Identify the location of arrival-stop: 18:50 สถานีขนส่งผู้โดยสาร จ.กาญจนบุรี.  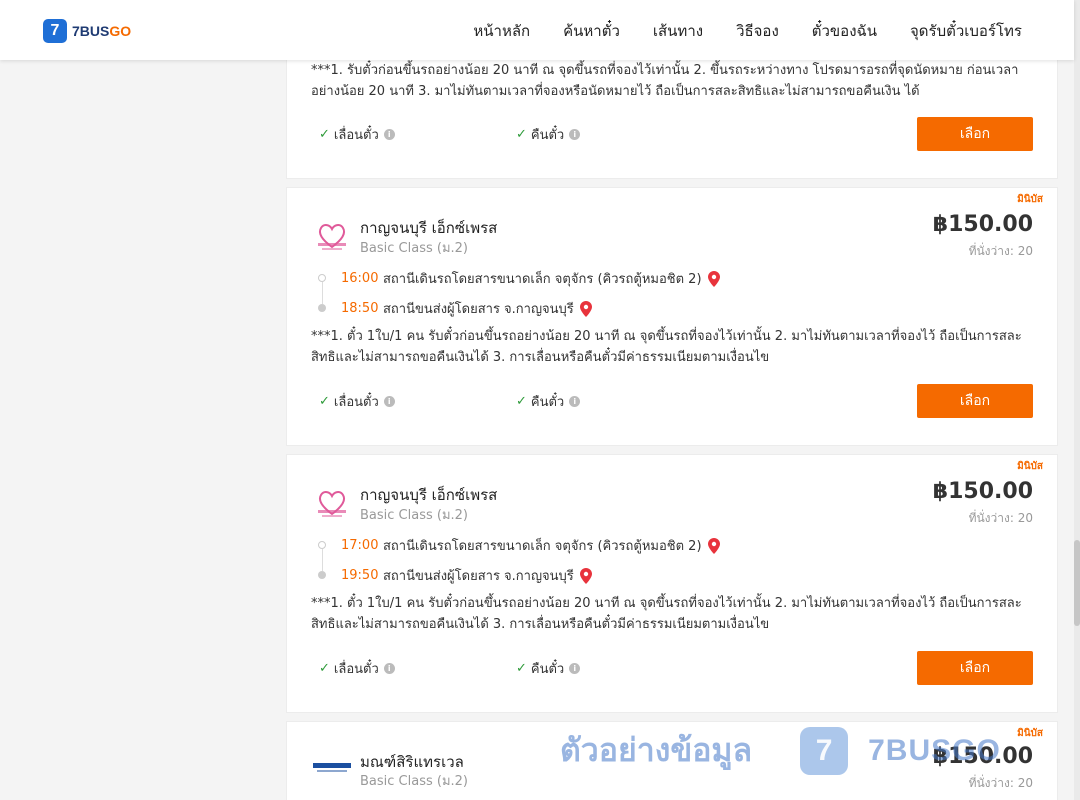
(466, 308).